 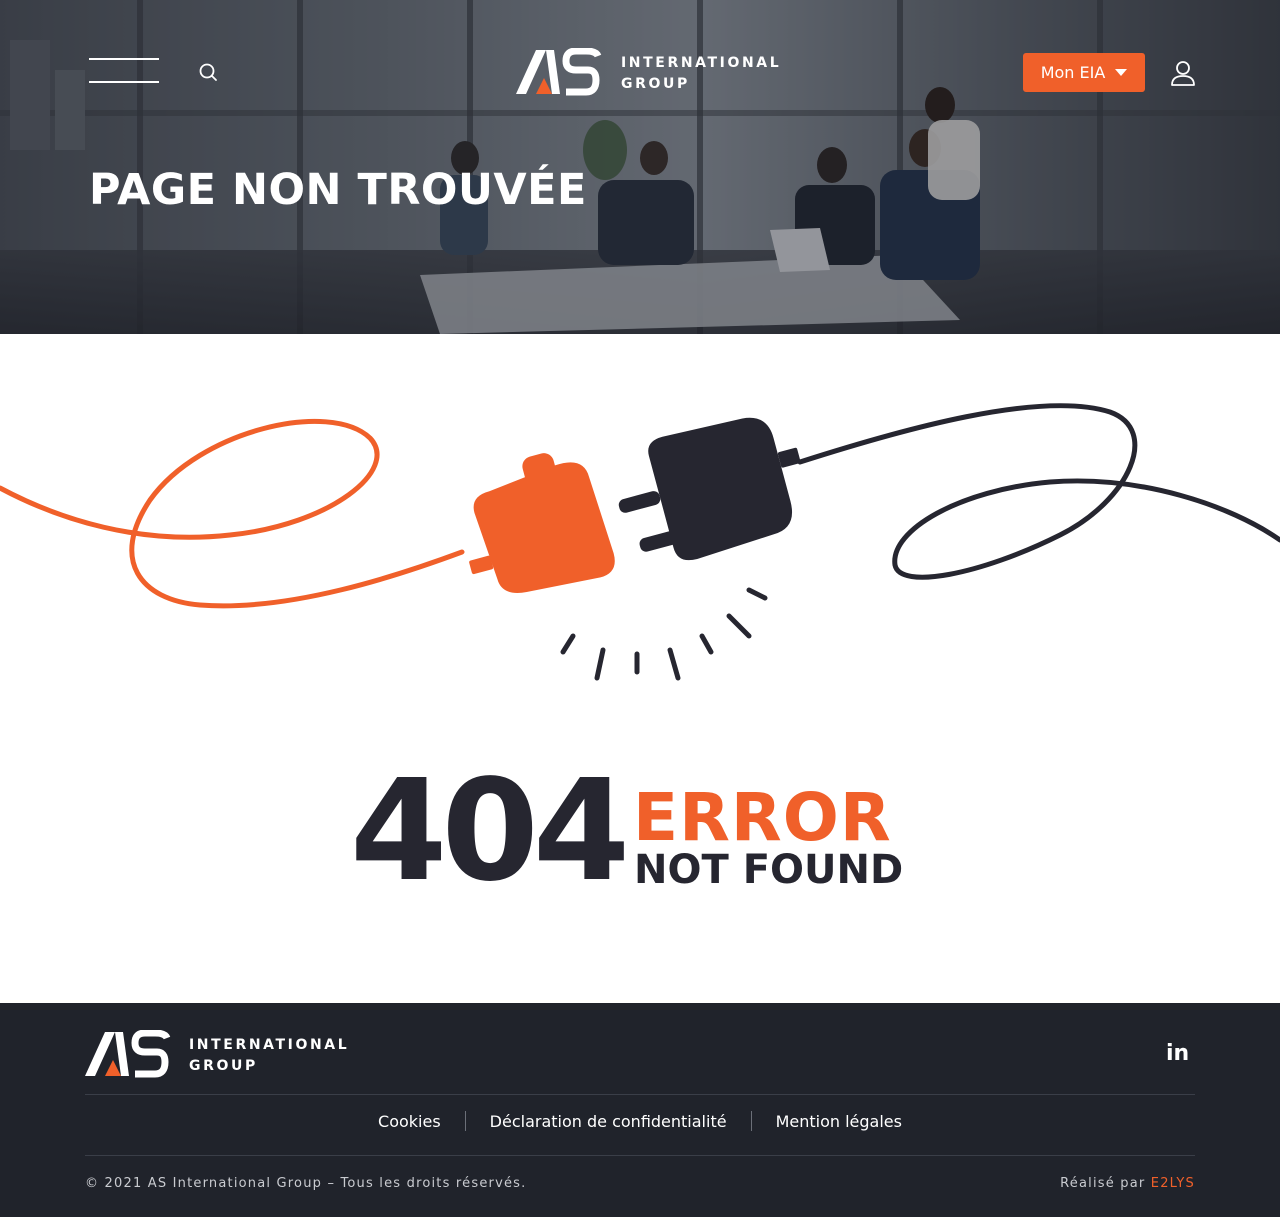 I want to click on footer-link-cookies: Cookies, so click(x=409, y=1121).